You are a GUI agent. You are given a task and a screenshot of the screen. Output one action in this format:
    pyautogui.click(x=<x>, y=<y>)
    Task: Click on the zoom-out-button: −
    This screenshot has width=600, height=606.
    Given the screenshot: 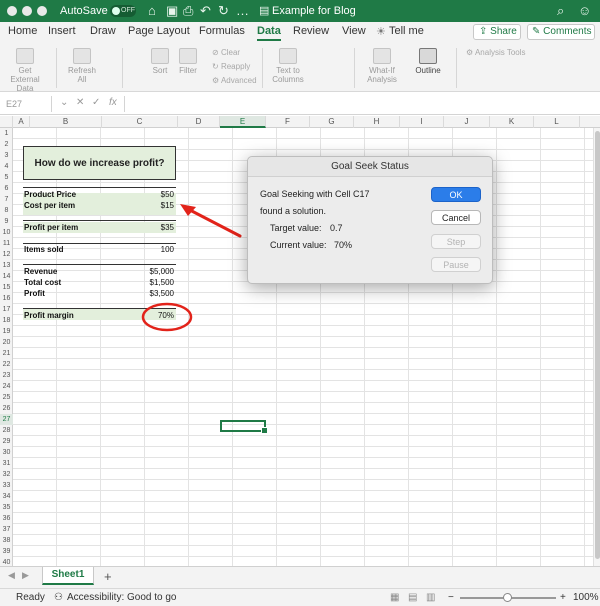 What is the action you would take?
    pyautogui.click(x=451, y=597)
    